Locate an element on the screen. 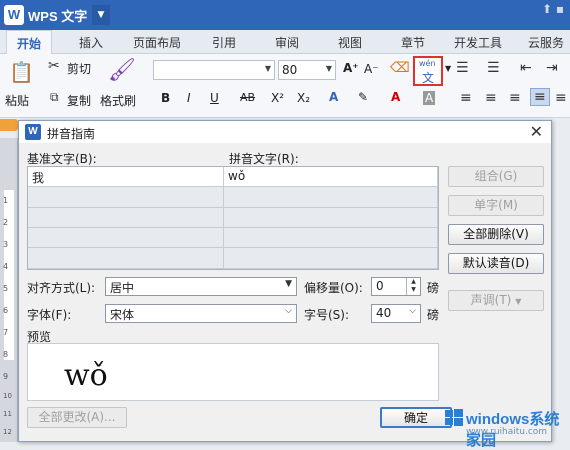  align-center-icon: ≡ is located at coordinates (491, 98).